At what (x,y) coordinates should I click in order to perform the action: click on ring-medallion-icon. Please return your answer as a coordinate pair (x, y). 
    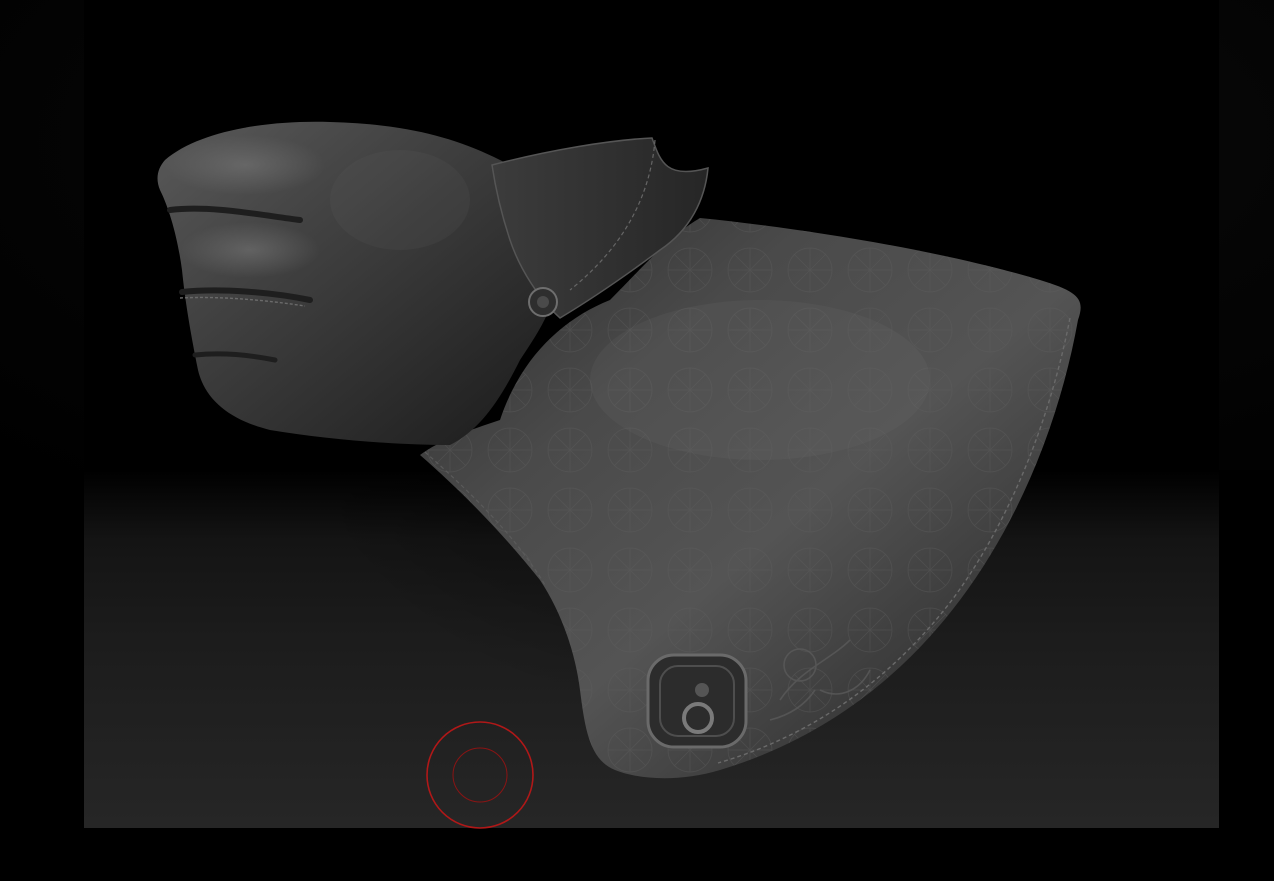
    Looking at the image, I should click on (697, 701).